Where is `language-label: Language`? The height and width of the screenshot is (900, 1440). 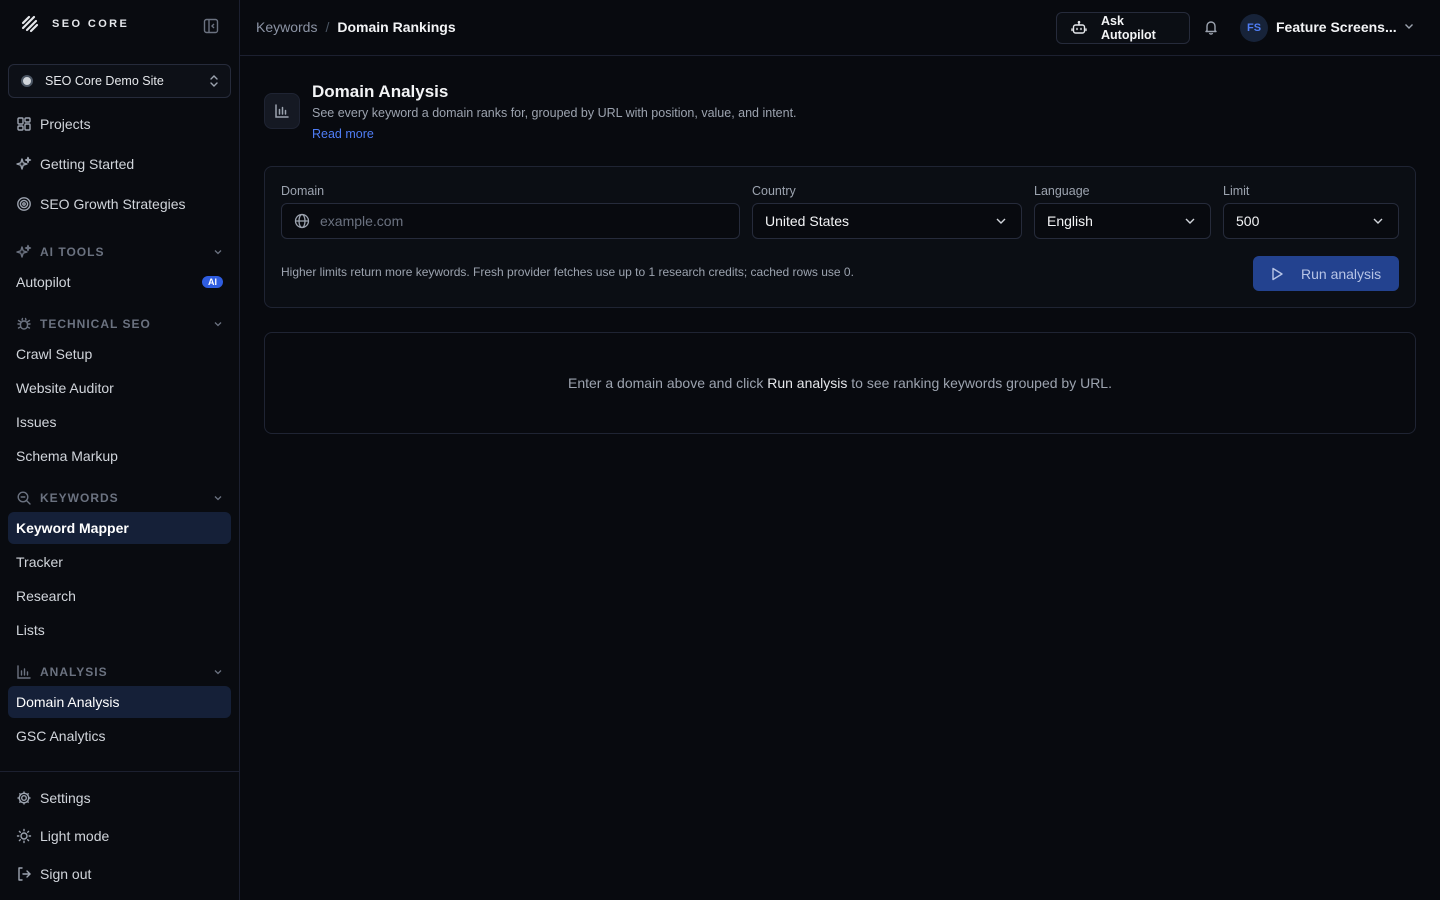 language-label: Language is located at coordinates (1062, 191).